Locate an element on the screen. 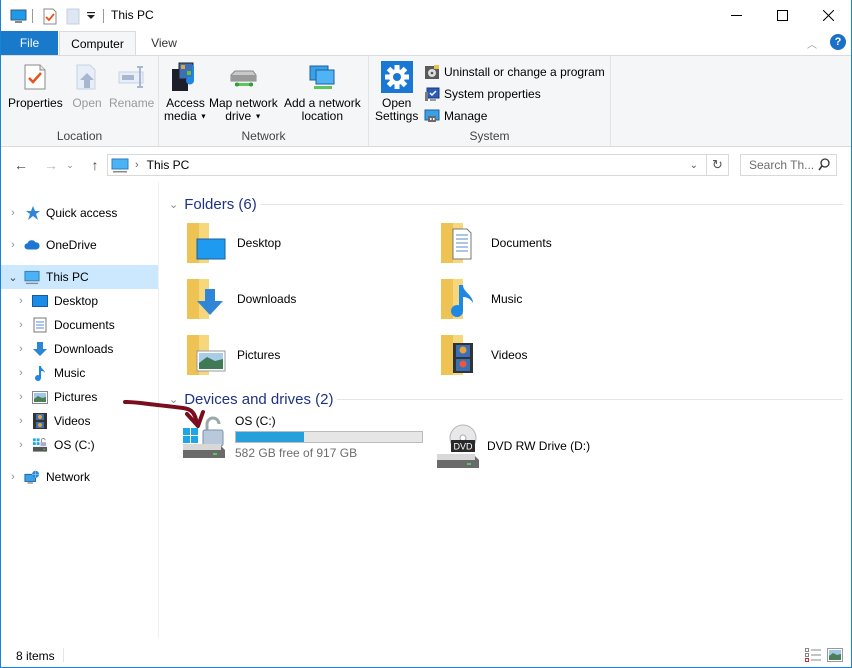 The width and height of the screenshot is (852, 668). close-button is located at coordinates (828, 15).